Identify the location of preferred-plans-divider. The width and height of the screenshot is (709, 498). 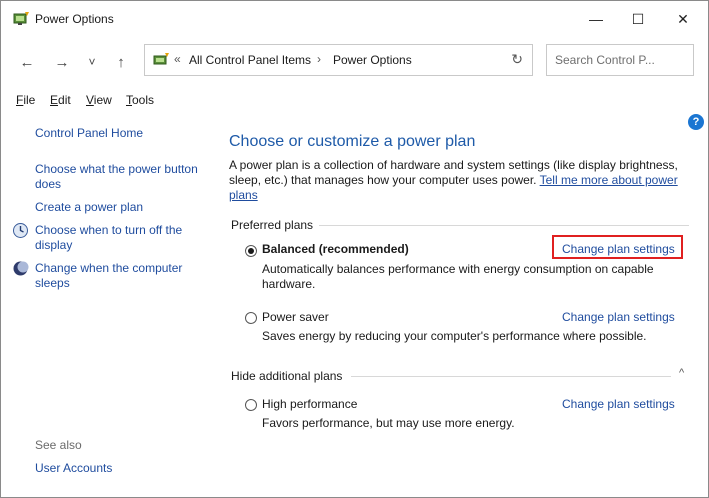
(504, 225).